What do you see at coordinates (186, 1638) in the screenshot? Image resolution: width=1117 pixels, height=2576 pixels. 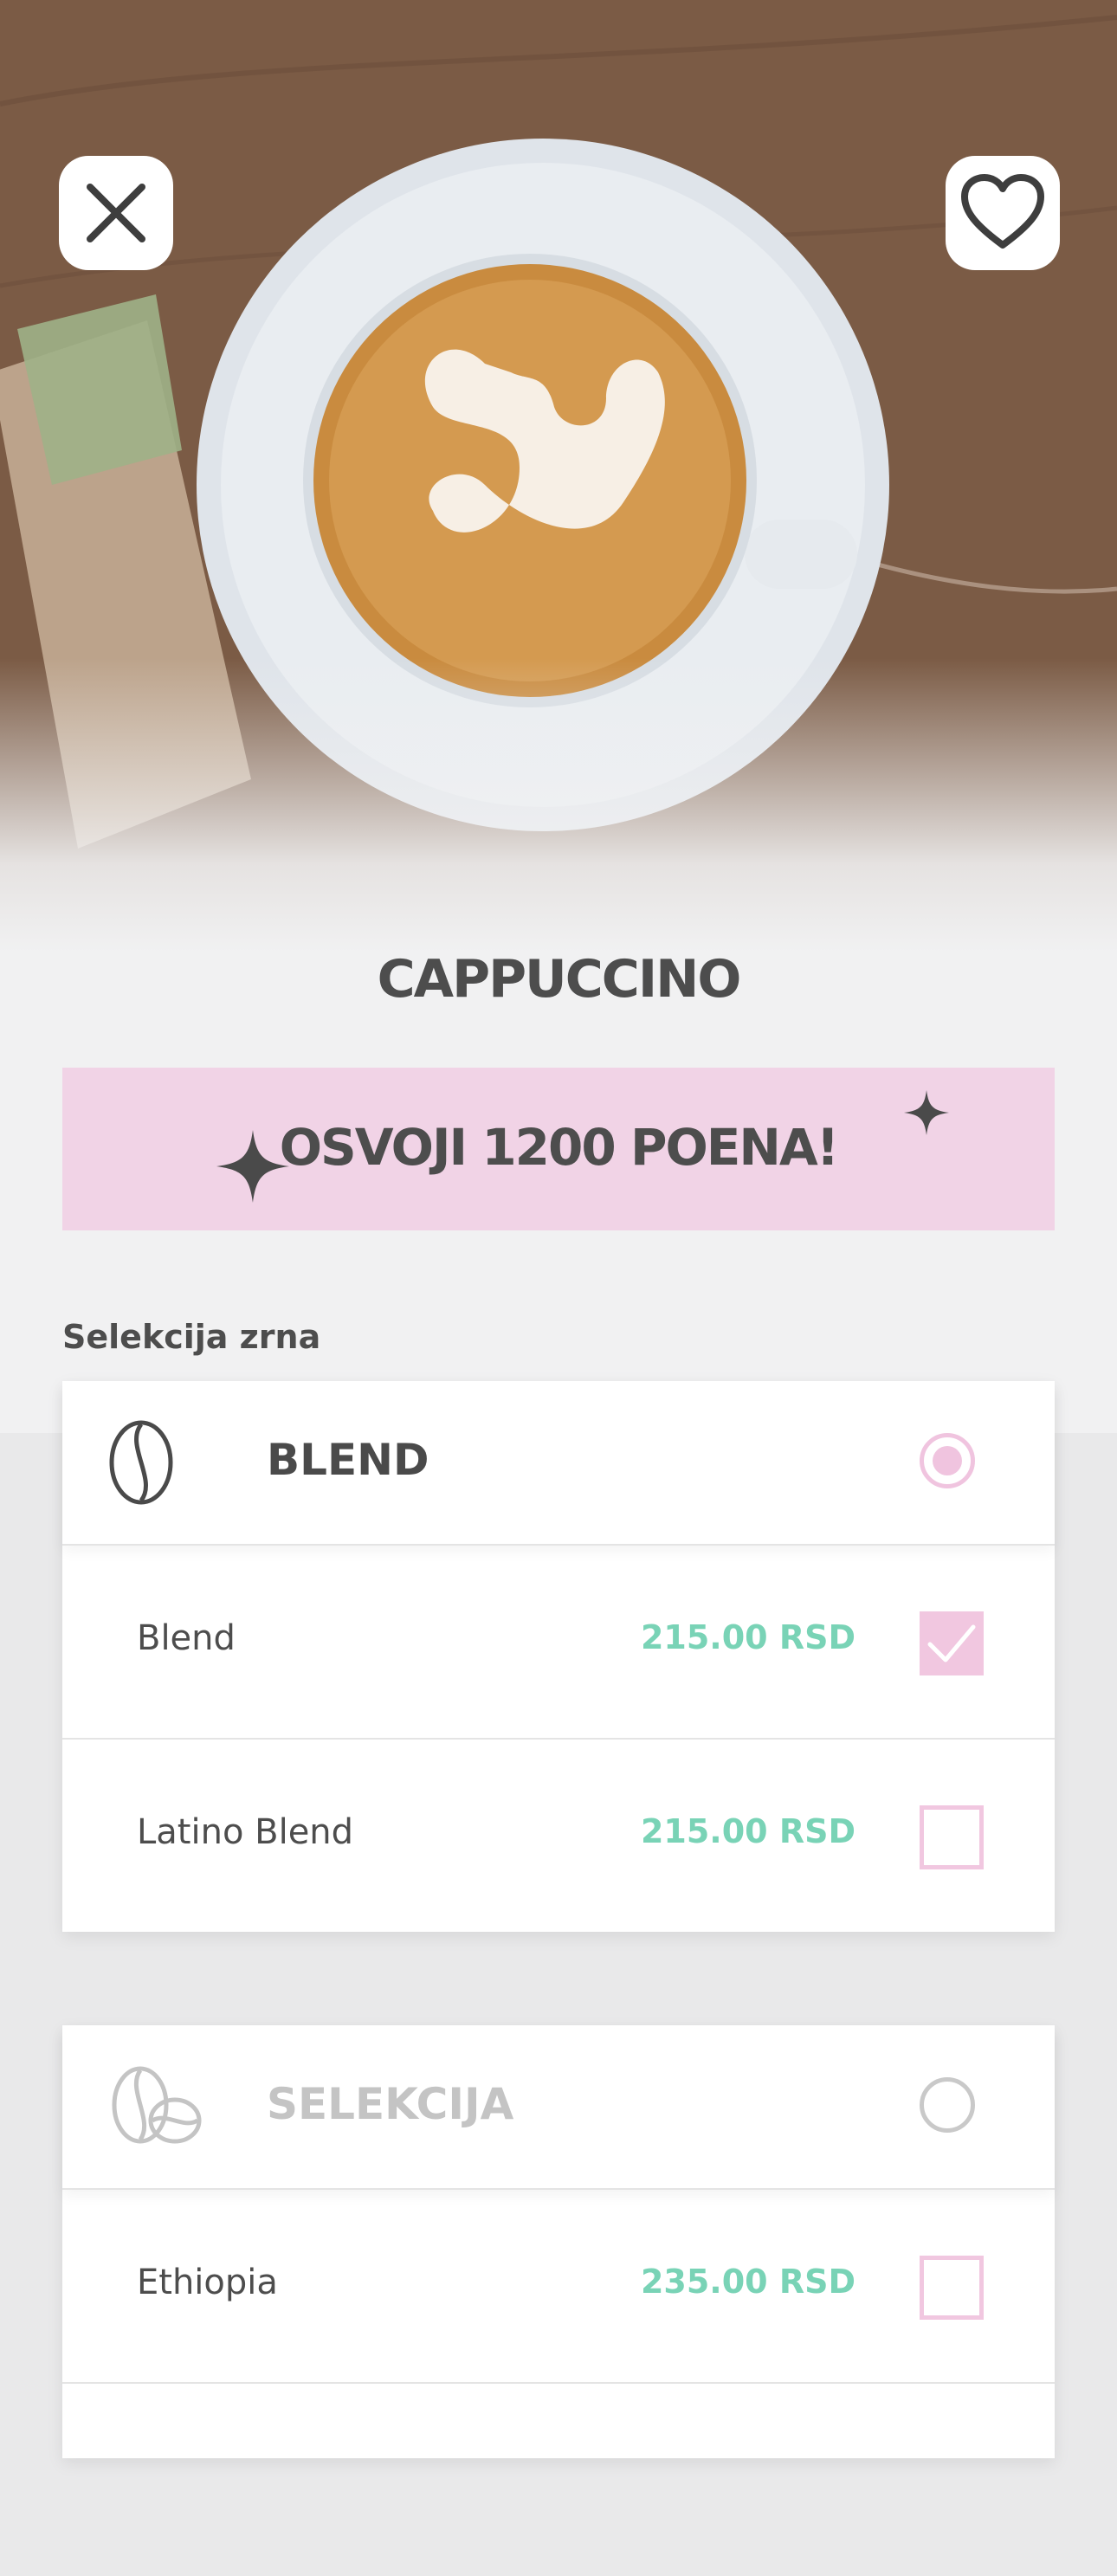 I see `item-name: Blend` at bounding box center [186, 1638].